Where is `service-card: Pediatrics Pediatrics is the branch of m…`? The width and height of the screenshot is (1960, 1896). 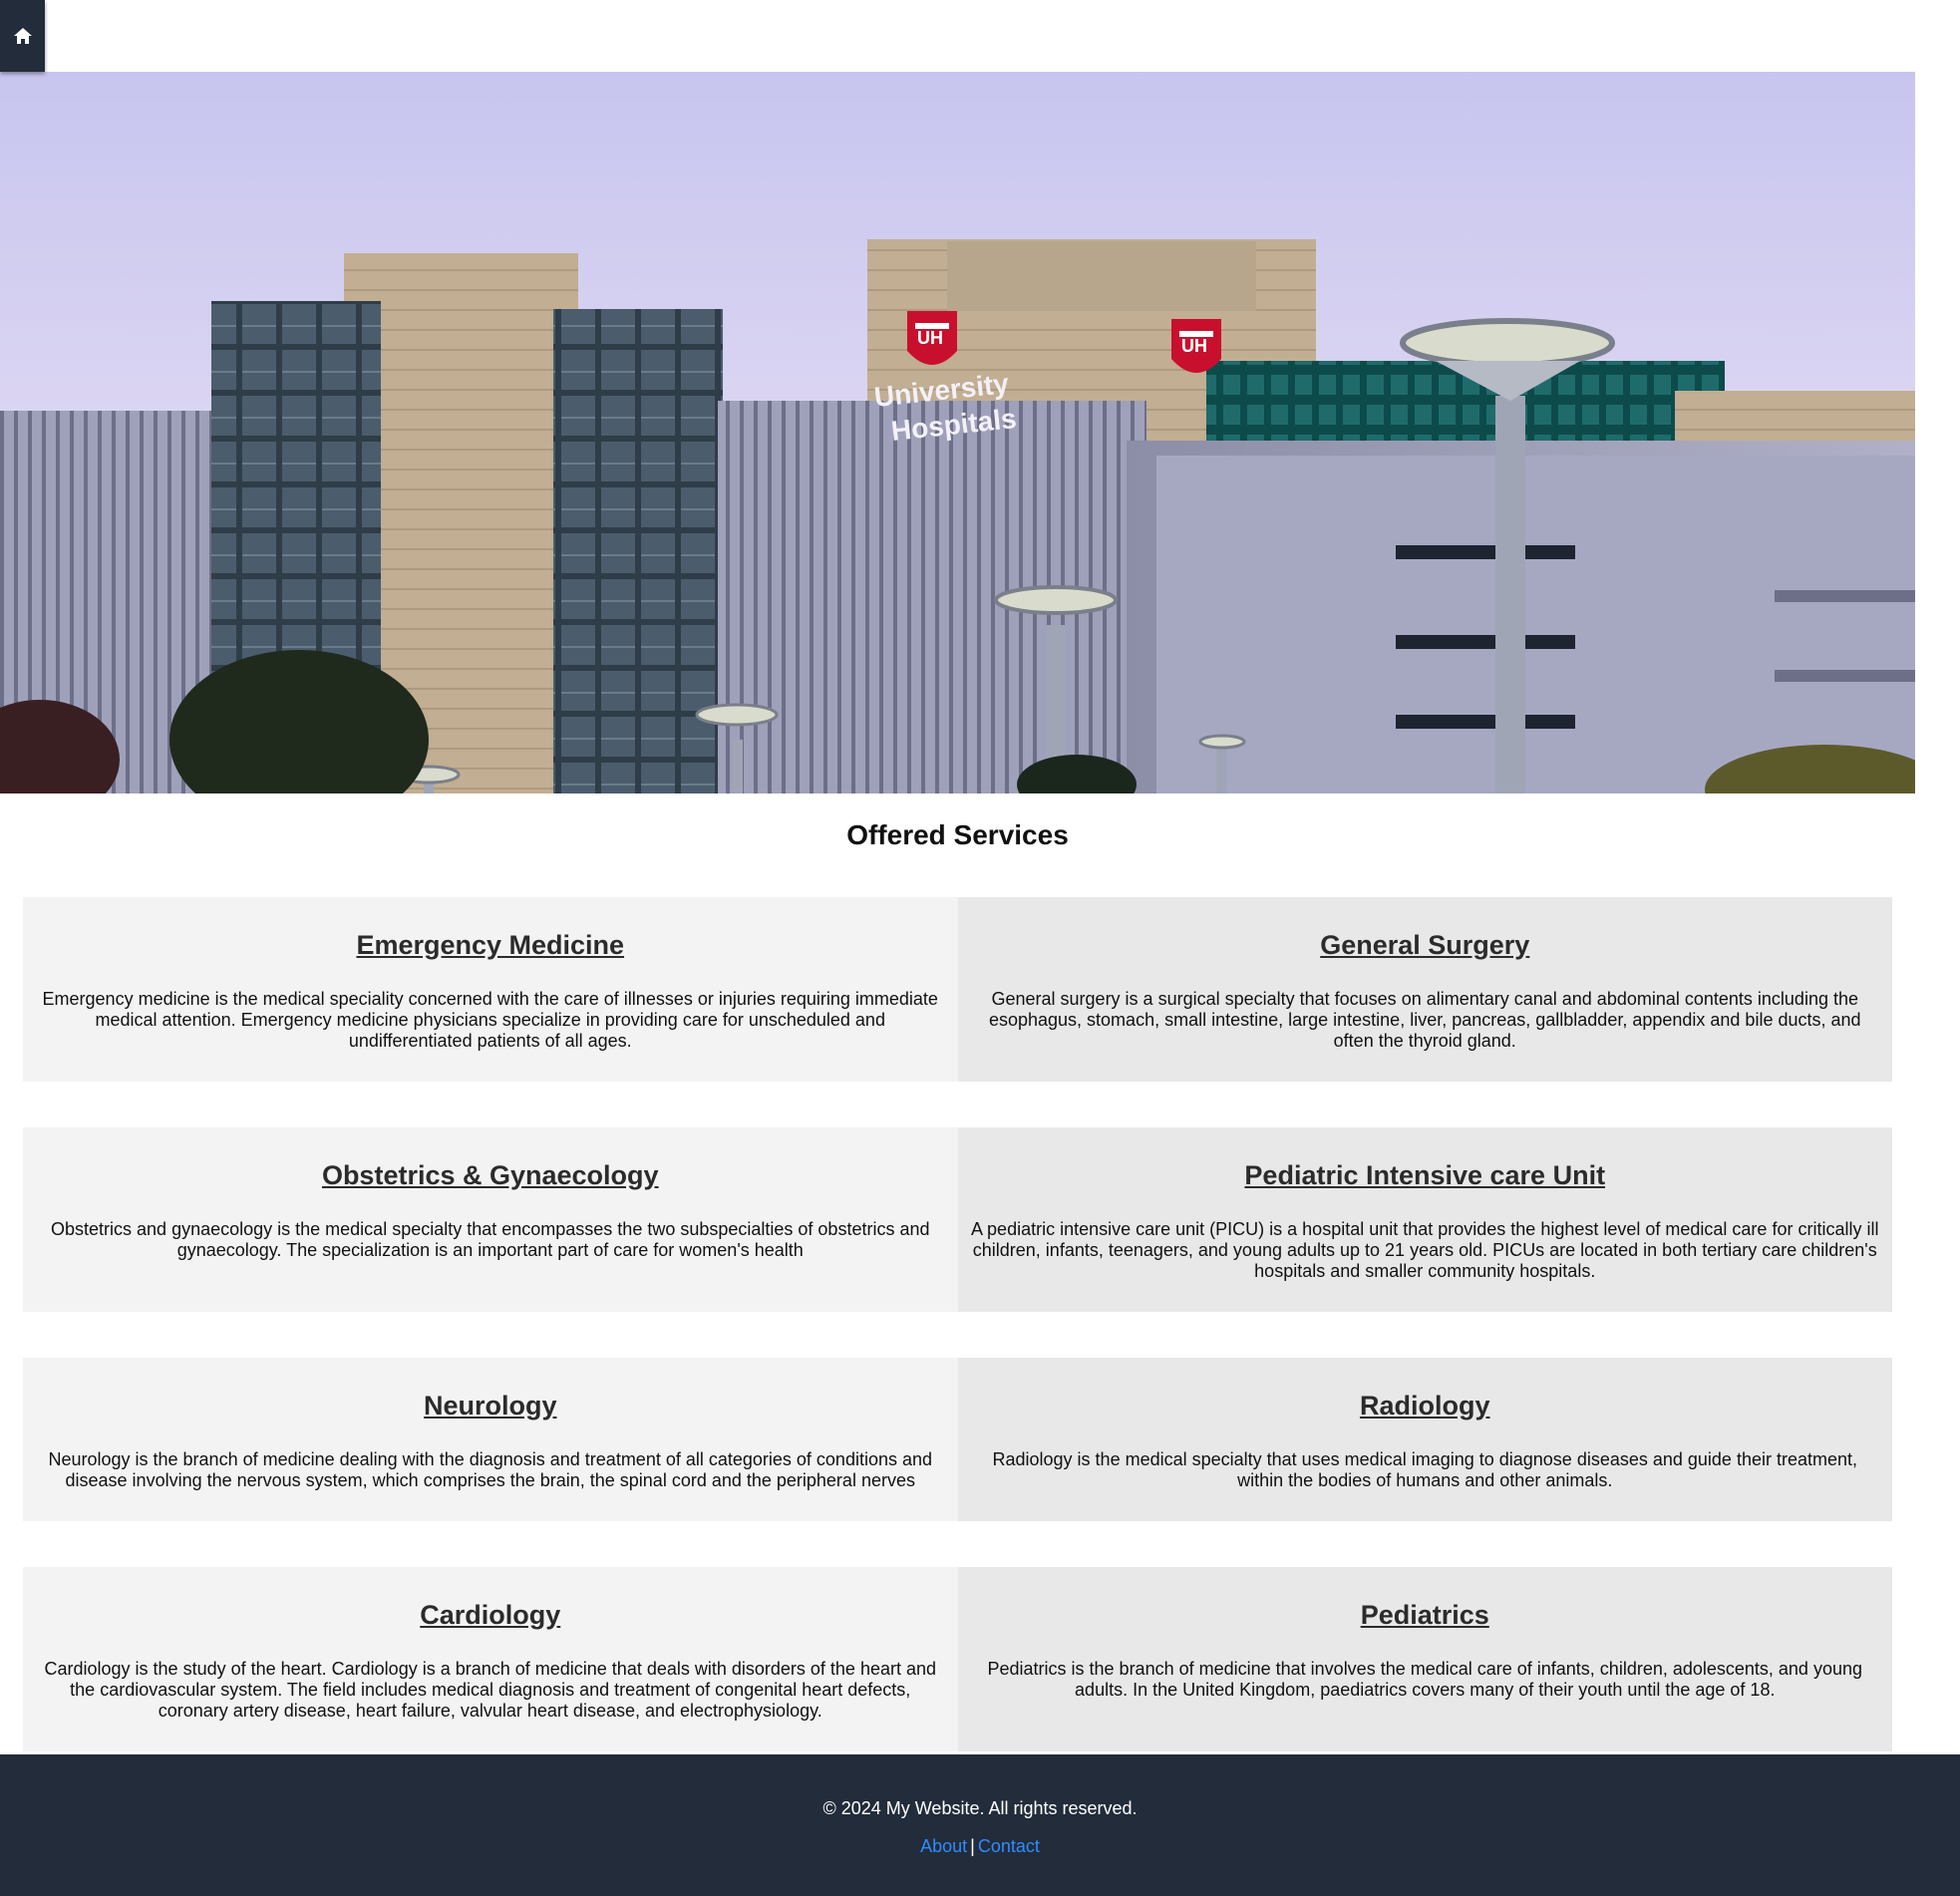 service-card: Pediatrics Pediatrics is the branch of m… is located at coordinates (1424, 1659).